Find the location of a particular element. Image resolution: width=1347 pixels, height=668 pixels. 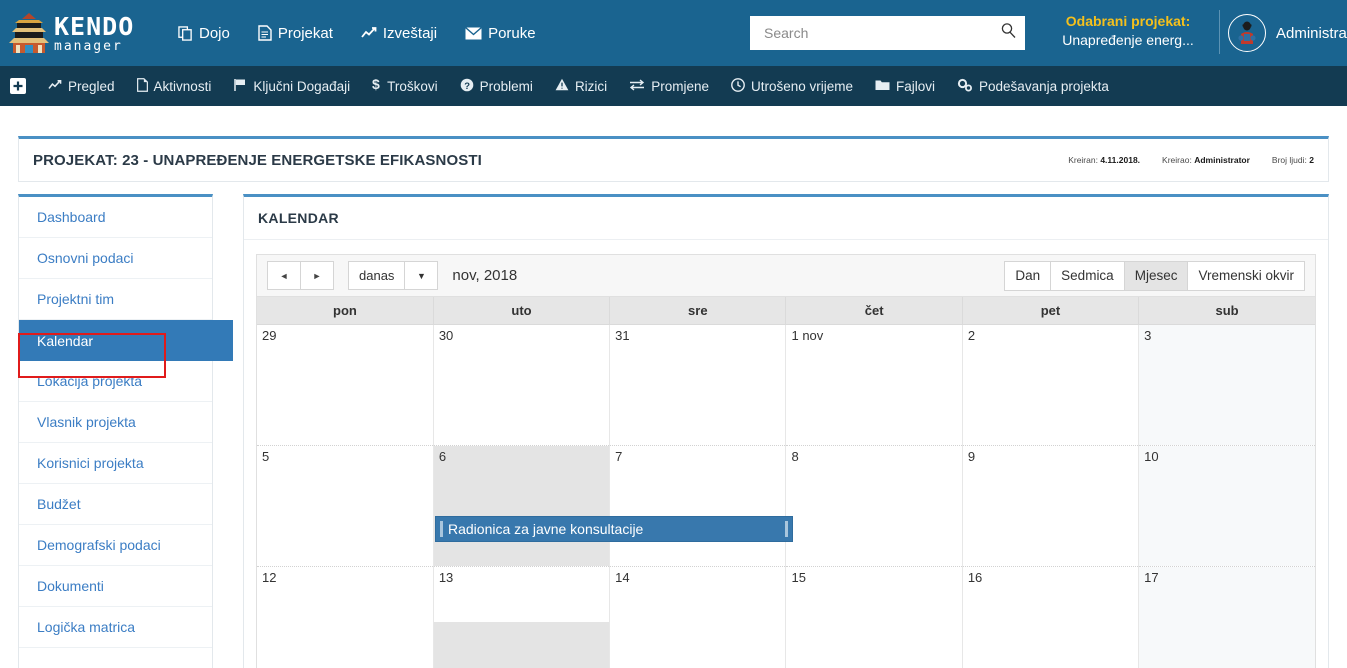

calendar-day-cell-selected: 6 is located at coordinates (522, 506).